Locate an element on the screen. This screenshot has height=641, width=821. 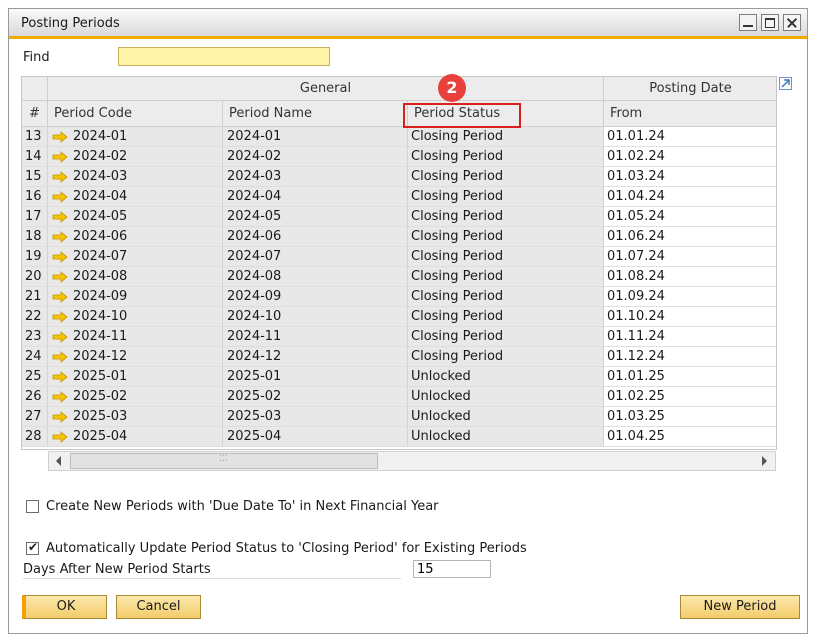
table-row: 15 2024-03 2024-03 Closing Period 01.03.24 is located at coordinates (399, 177).